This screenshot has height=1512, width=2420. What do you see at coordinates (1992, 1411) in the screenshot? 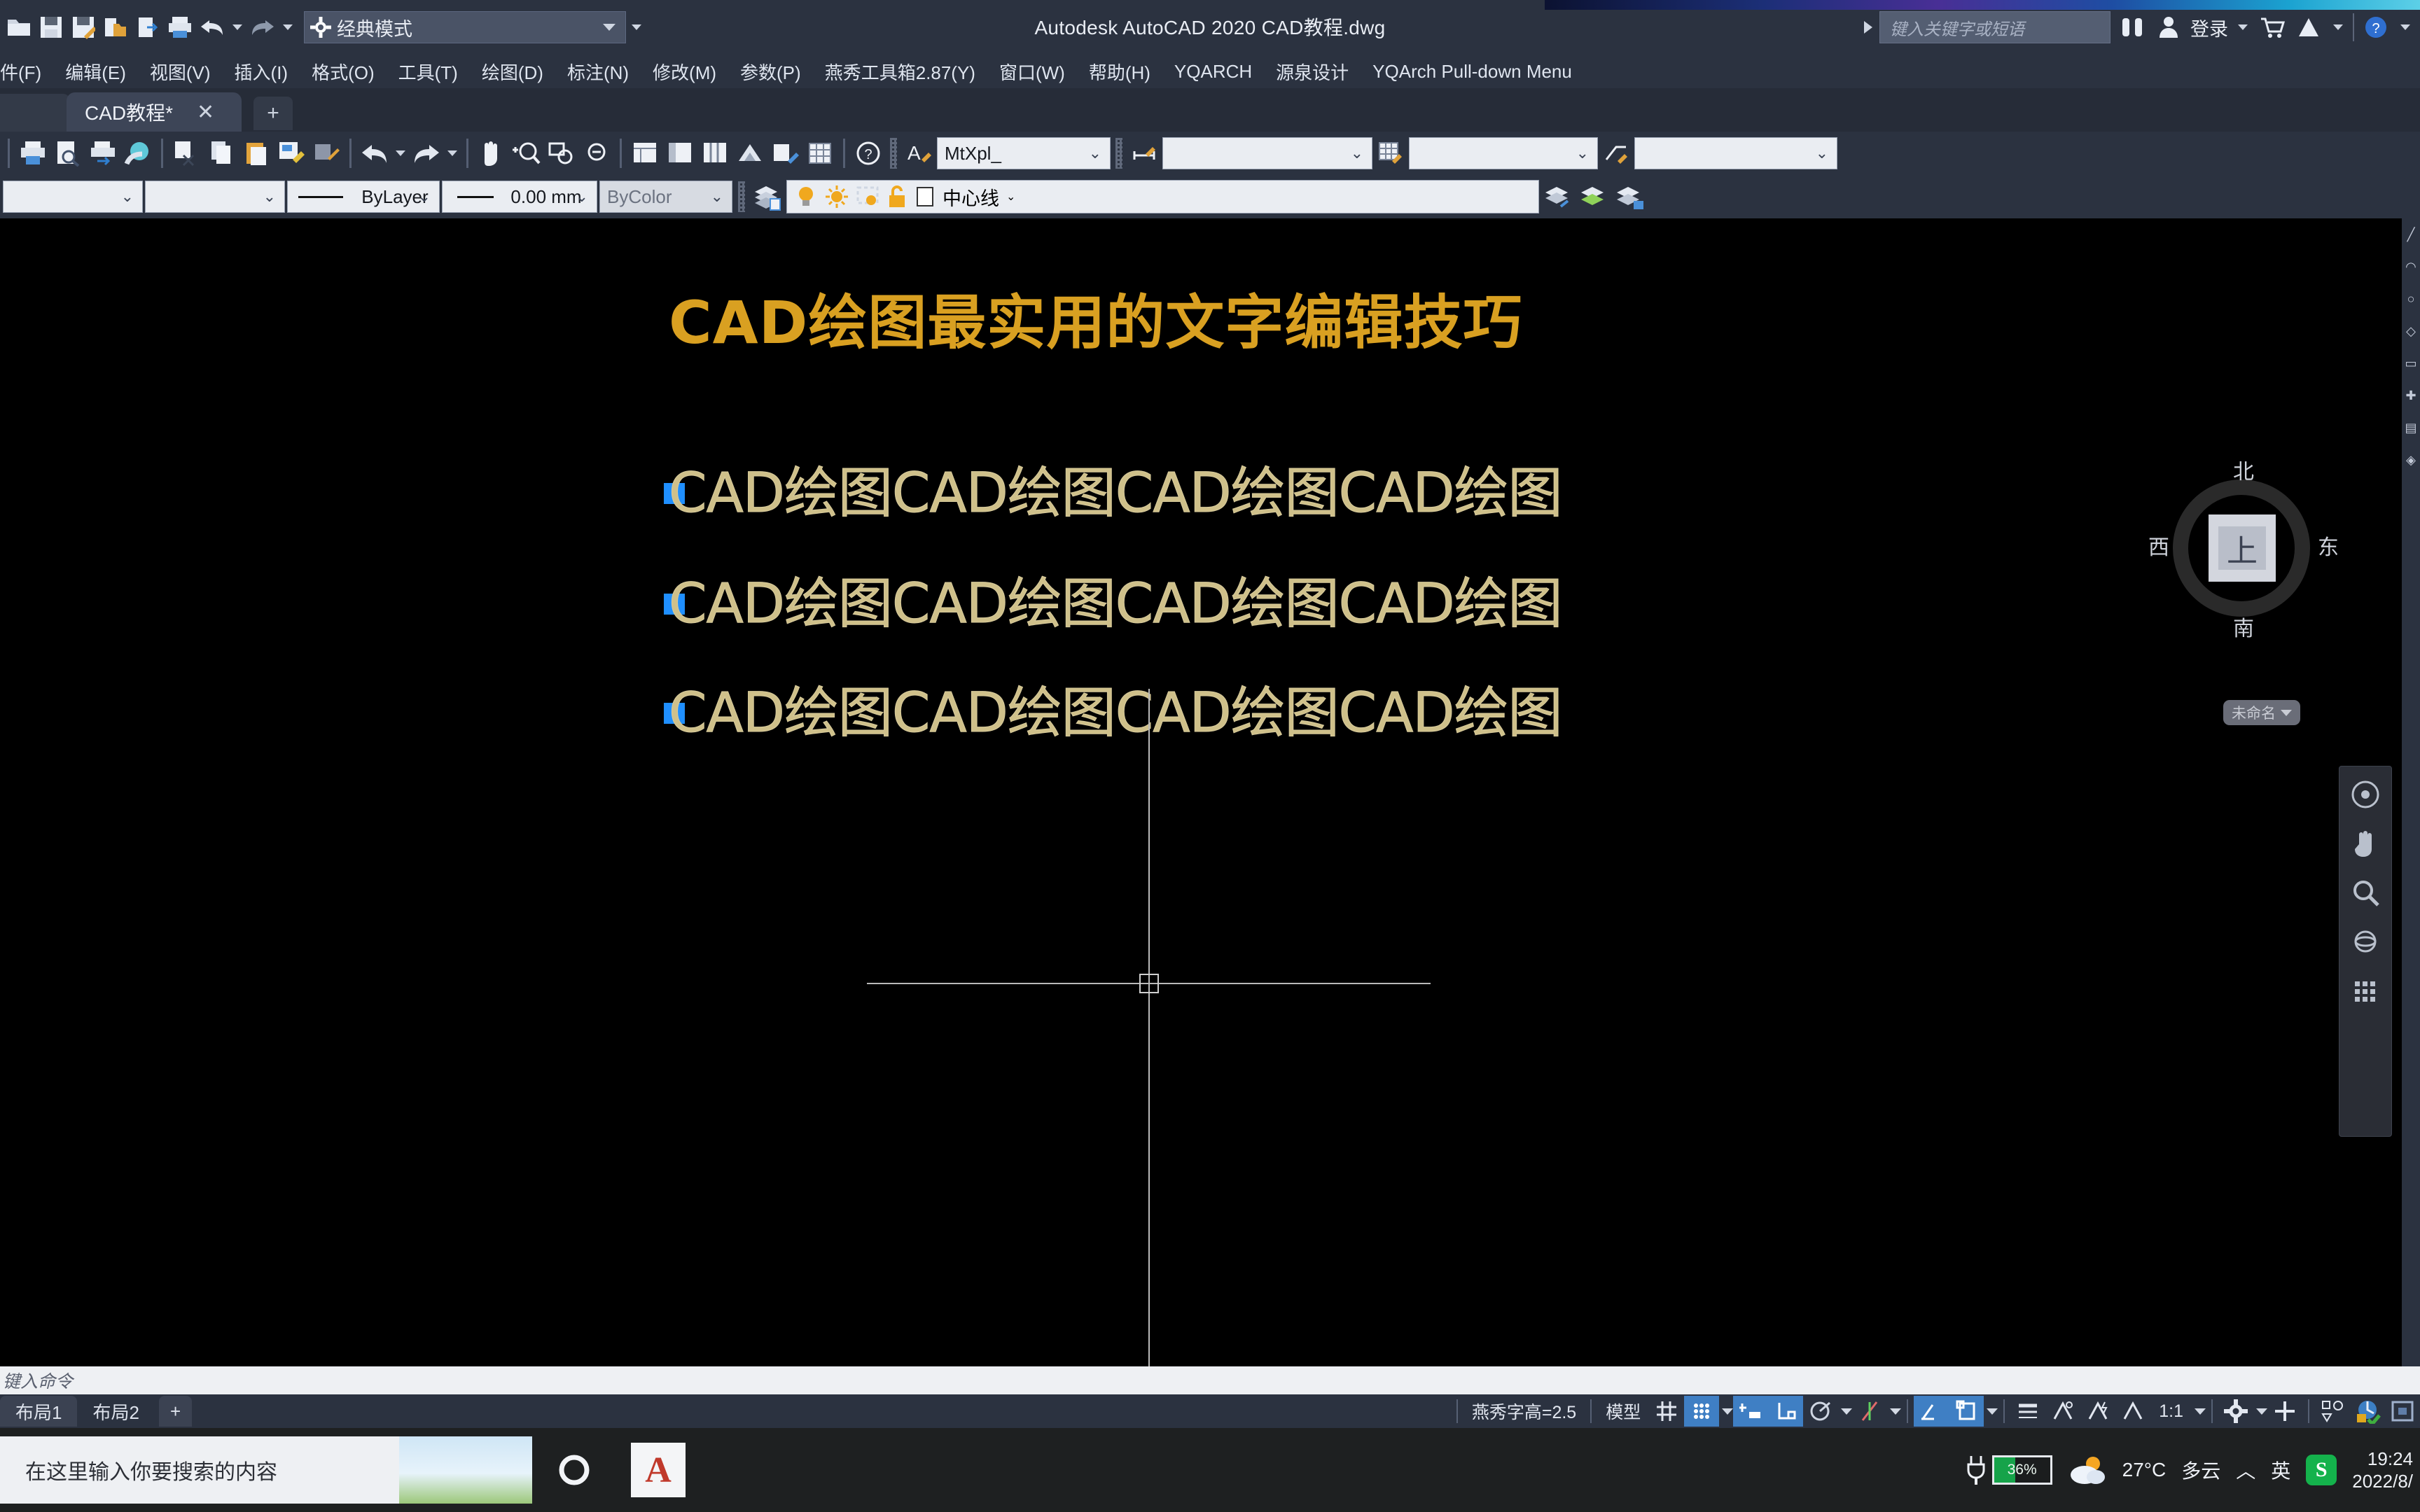
I see `dynamic-ucs-caret-icon` at bounding box center [1992, 1411].